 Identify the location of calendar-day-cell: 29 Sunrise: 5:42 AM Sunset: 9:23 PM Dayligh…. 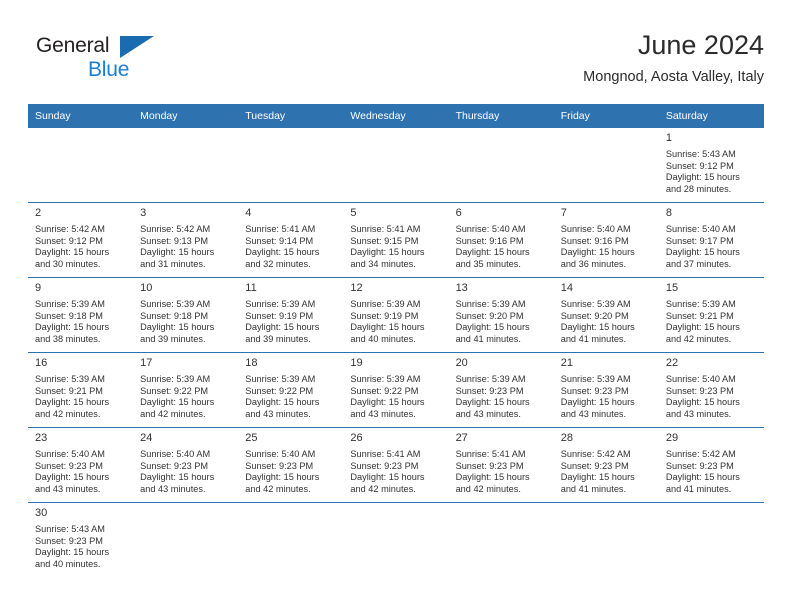
(711, 465).